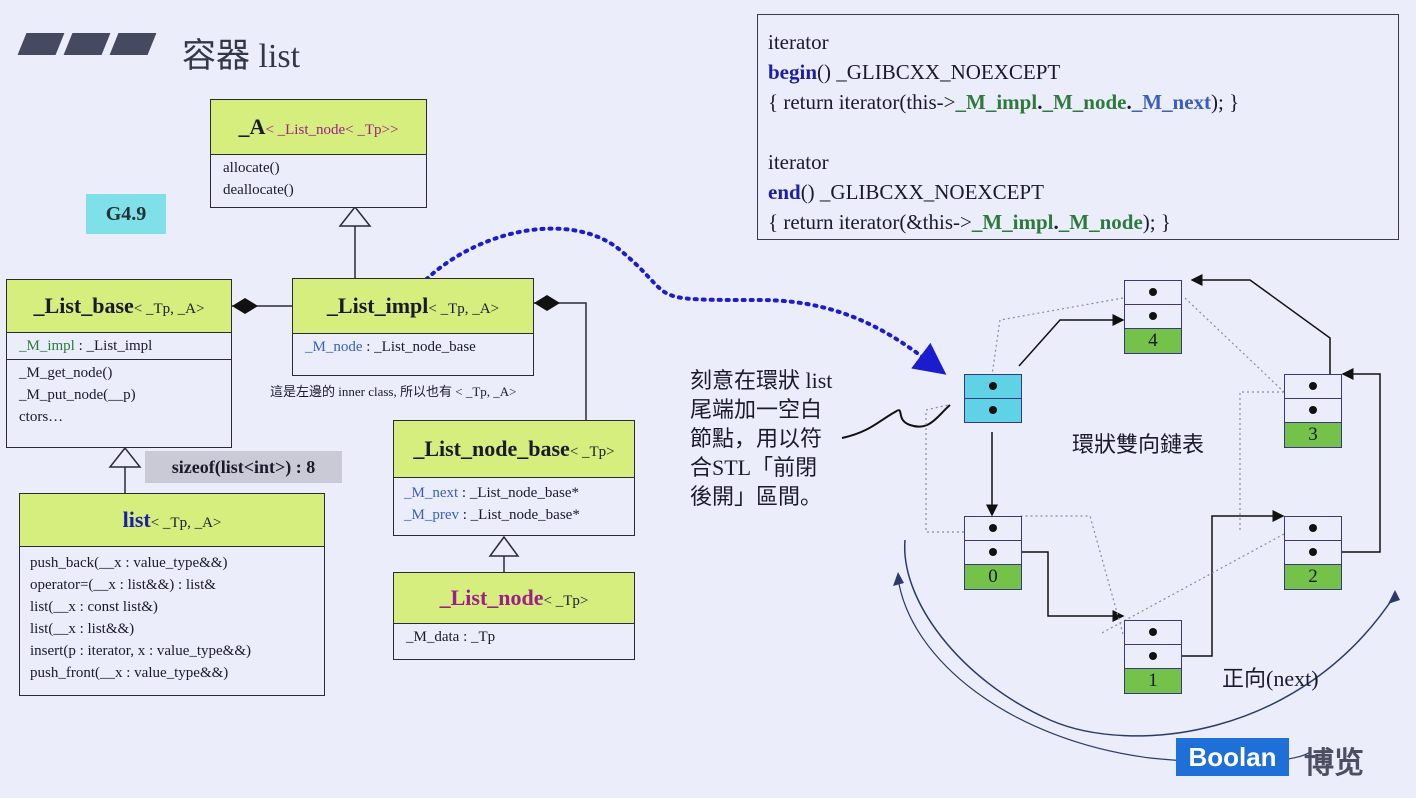 Image resolution: width=1416 pixels, height=798 pixels. I want to click on list-name: list, so click(136, 519).